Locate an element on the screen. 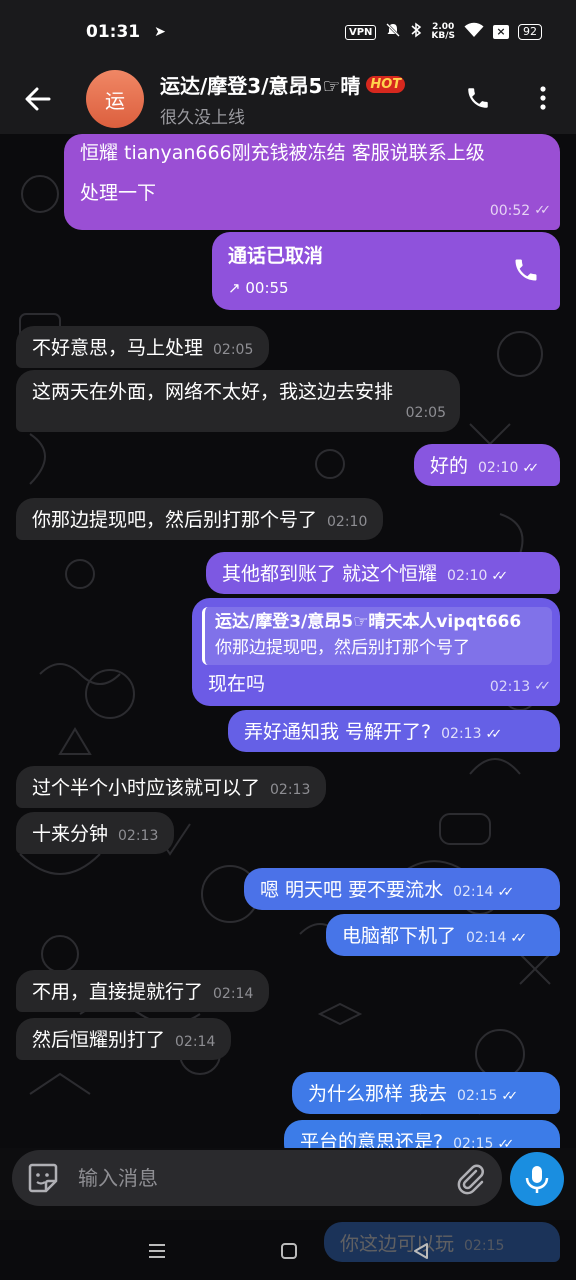 This screenshot has height=1280, width=576. message-bubble-outgoing: 其他都到账了 就这个恒耀 02:10 ✓✓ is located at coordinates (383, 573).